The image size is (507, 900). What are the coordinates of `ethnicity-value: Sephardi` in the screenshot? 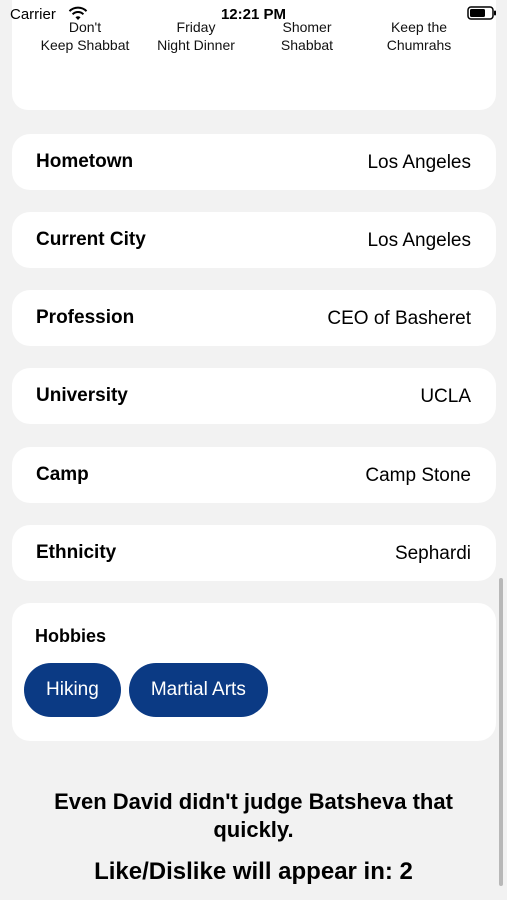 It's located at (432, 553).